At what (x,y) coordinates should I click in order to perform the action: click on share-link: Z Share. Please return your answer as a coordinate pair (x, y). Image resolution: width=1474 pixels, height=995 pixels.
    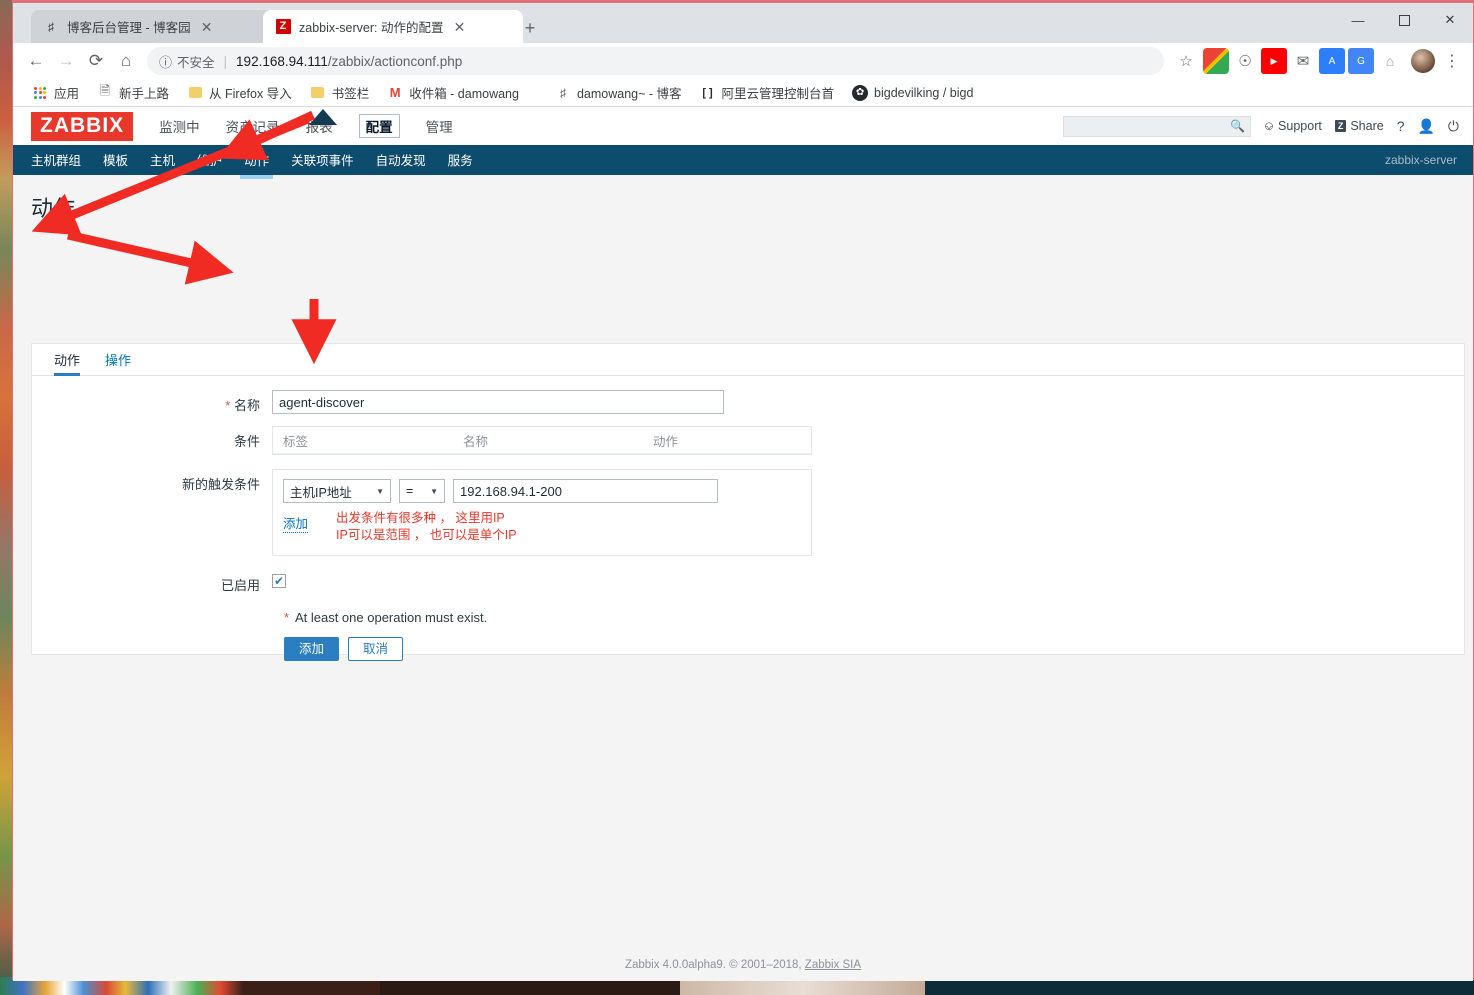
    Looking at the image, I should click on (1359, 126).